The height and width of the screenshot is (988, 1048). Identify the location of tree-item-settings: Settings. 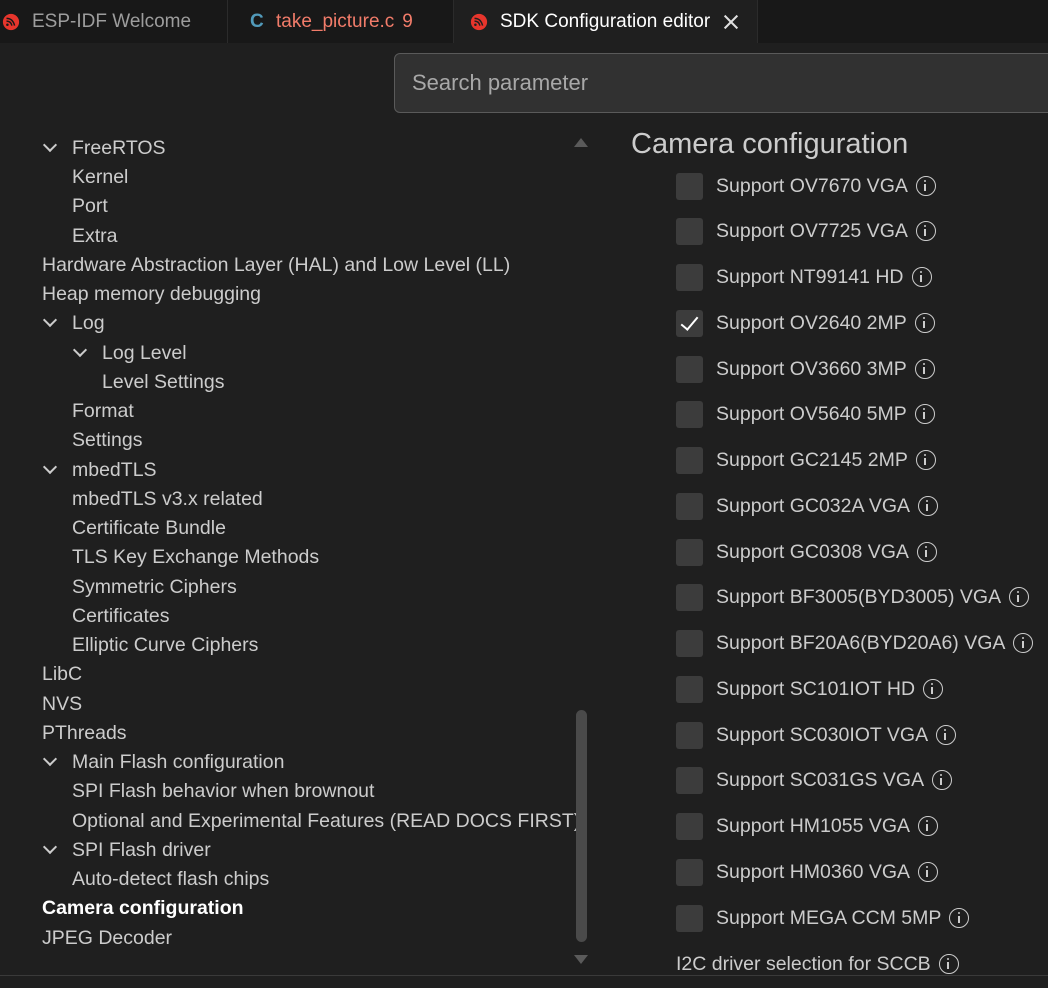
(107, 440).